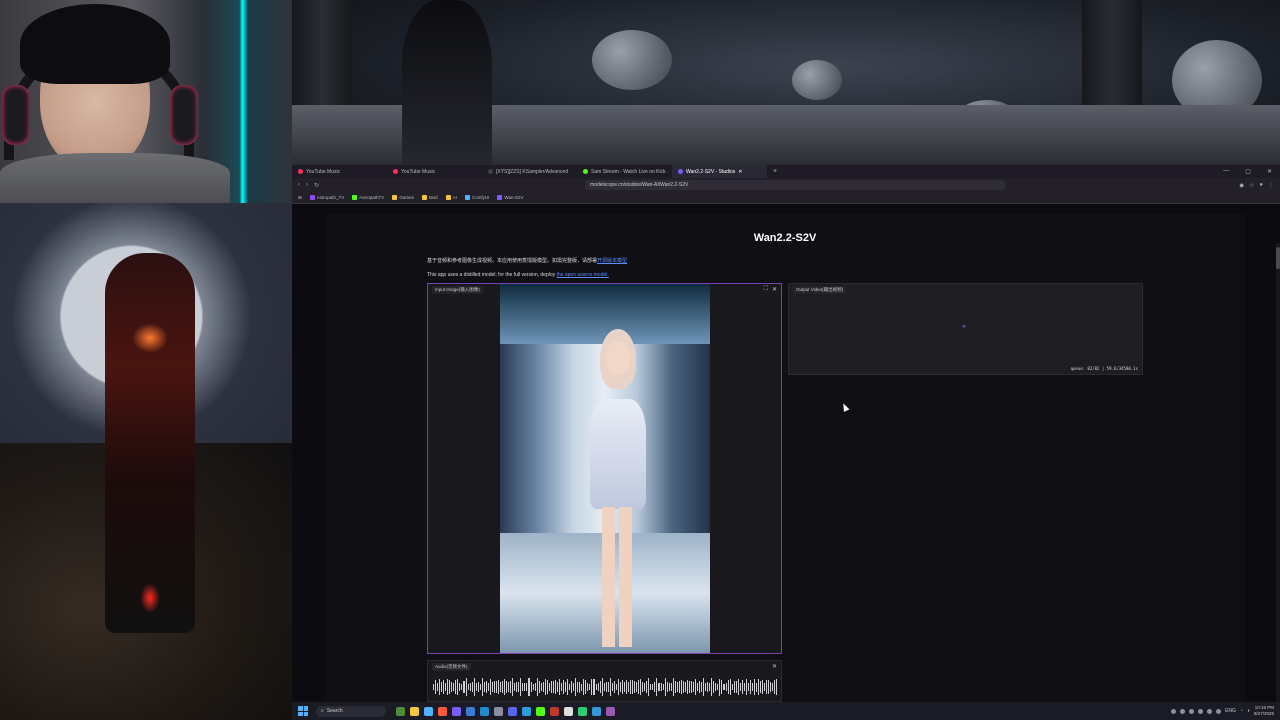  Describe the element at coordinates (1248, 171) in the screenshot. I see `maximize-icon: ▢` at that location.